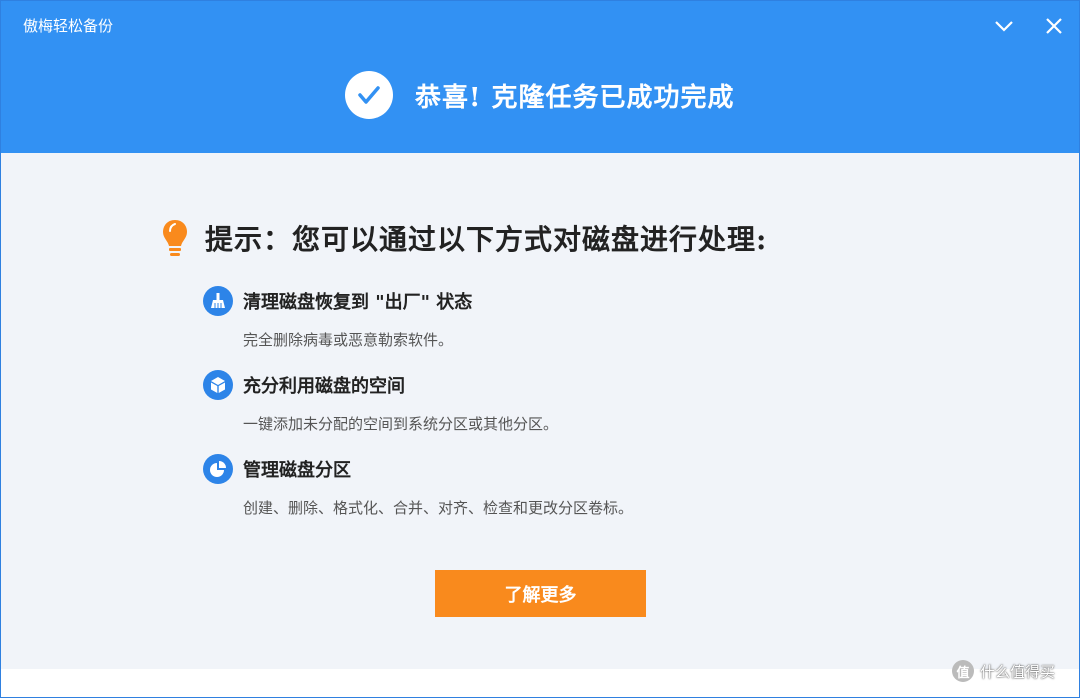 The height and width of the screenshot is (698, 1080). What do you see at coordinates (68, 26) in the screenshot?
I see `window-title: 傲梅轻松备份` at bounding box center [68, 26].